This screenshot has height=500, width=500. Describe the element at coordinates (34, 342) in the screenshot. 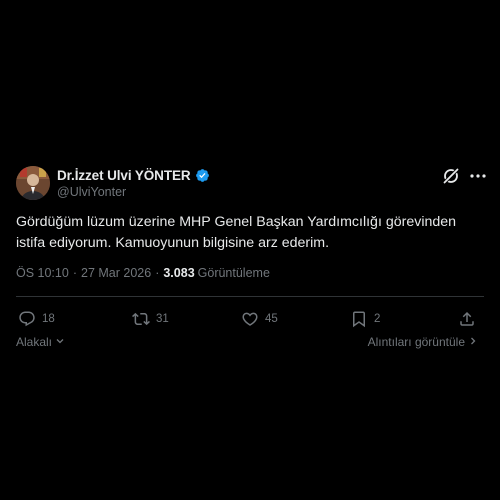

I see `relevant-label: Alakalı` at that location.